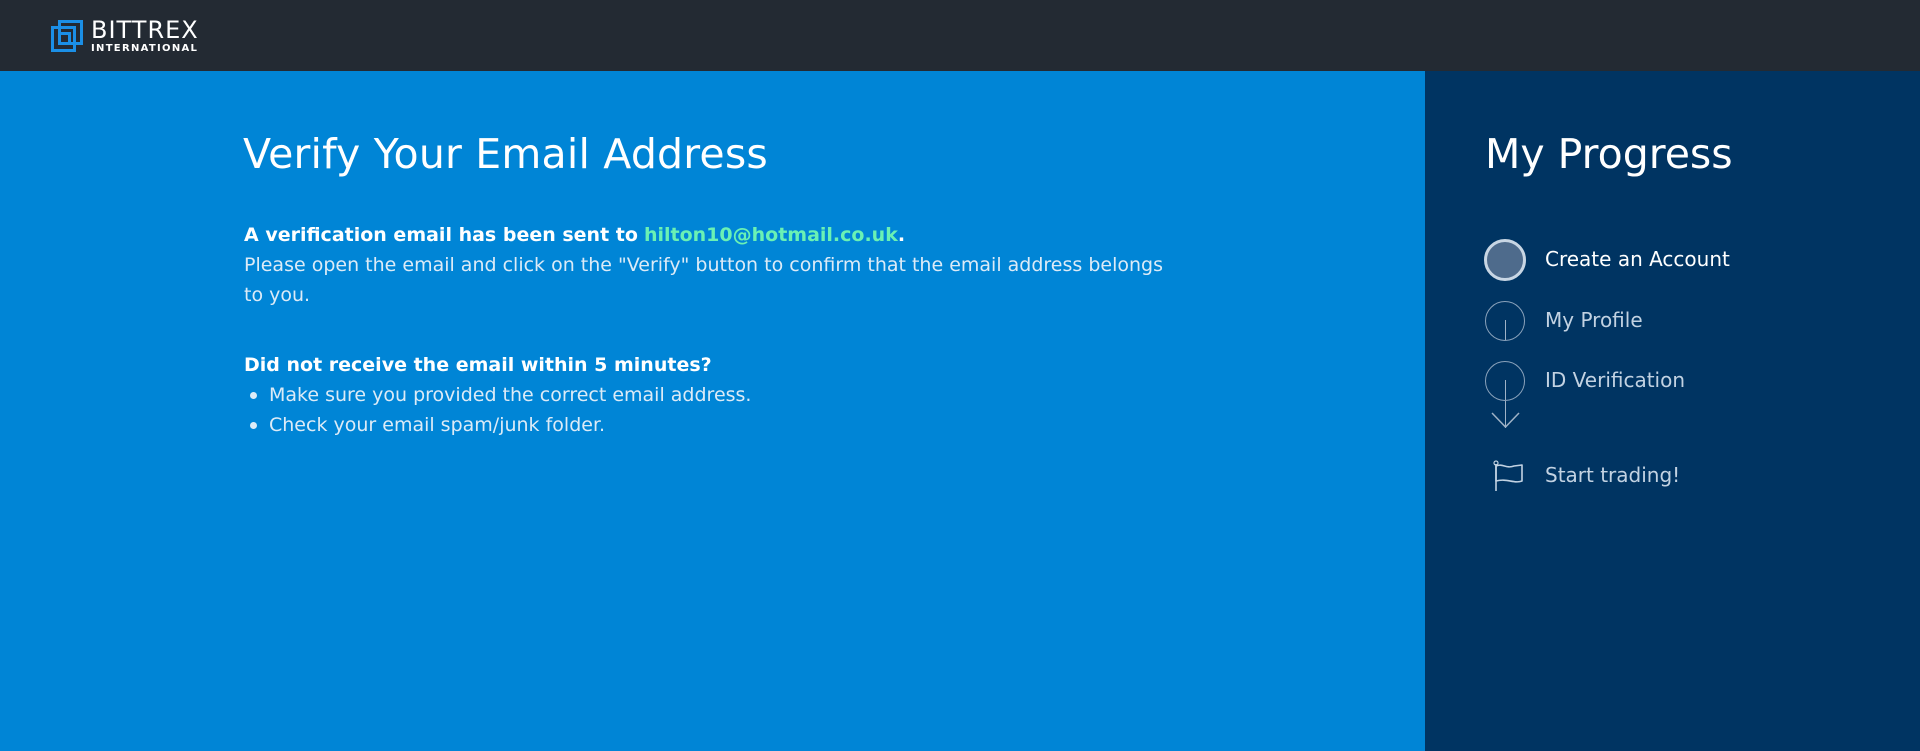 This screenshot has height=751, width=1920. I want to click on step-start-trading: Start trading!, so click(1613, 475).